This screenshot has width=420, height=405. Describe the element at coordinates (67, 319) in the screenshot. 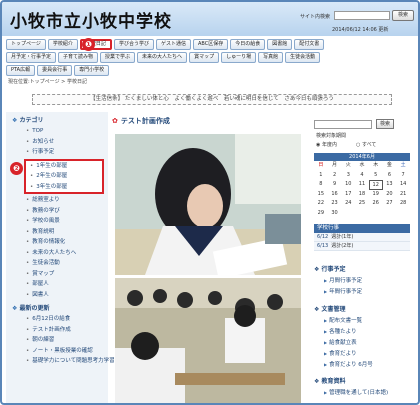

I see `recent-link: 6月12日の給食` at that location.